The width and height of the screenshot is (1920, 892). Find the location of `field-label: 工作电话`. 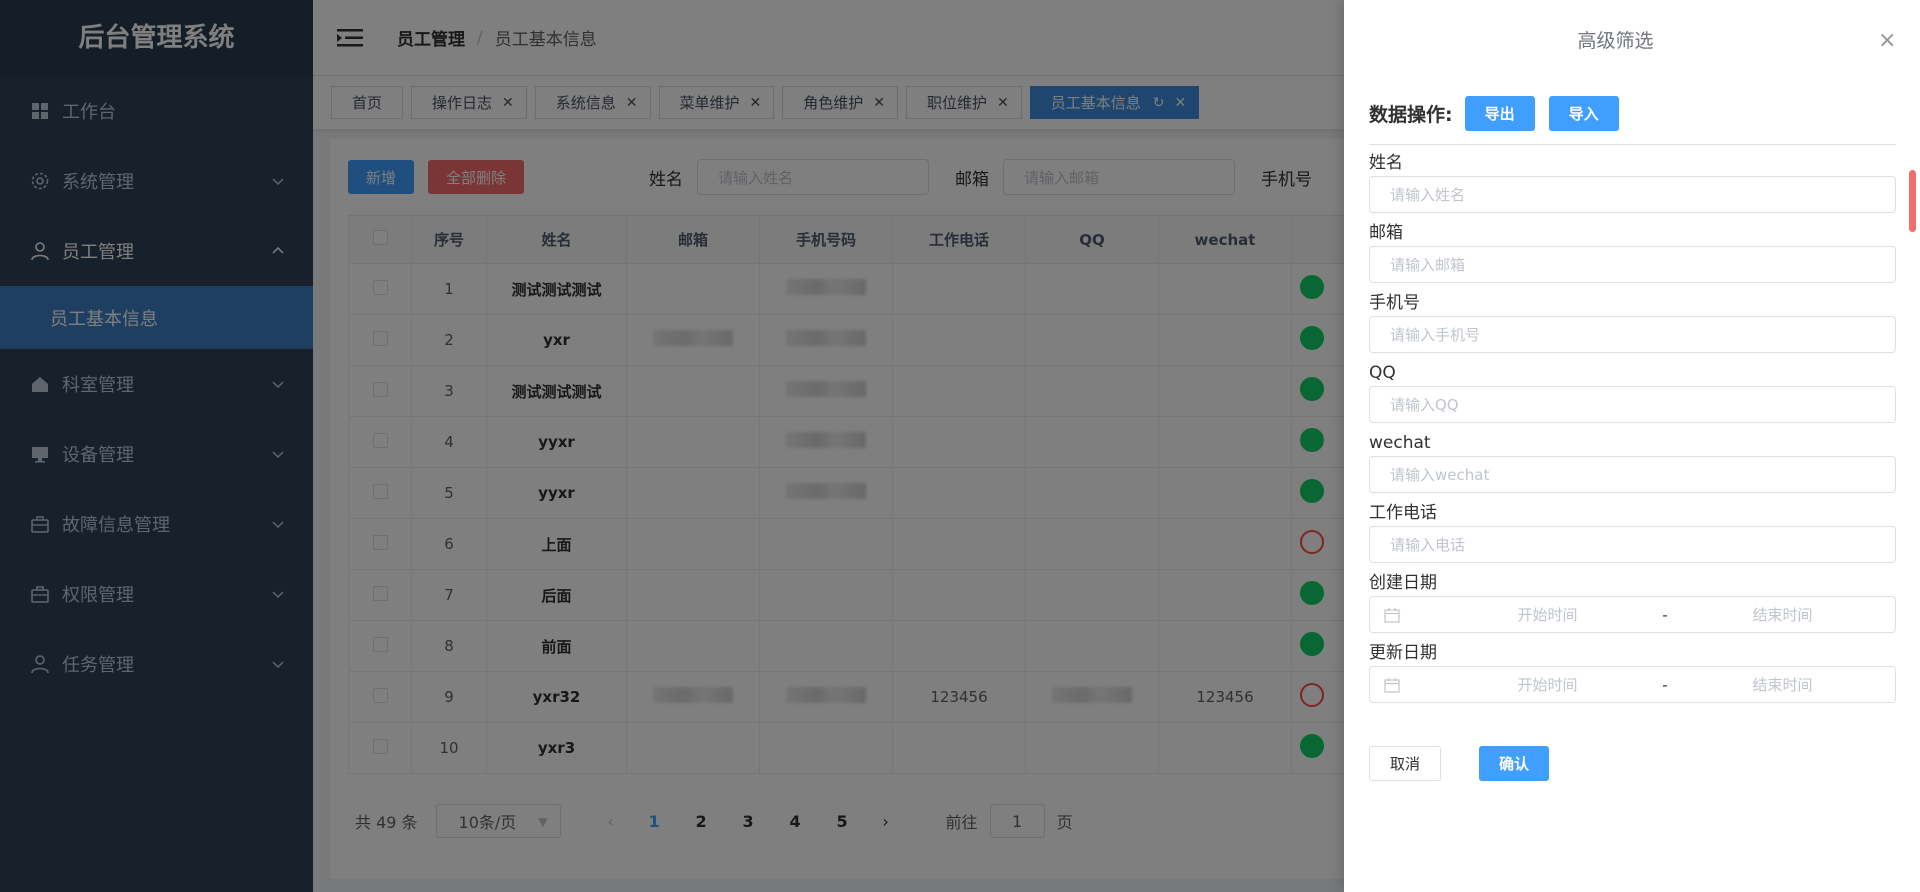

field-label: 工作电话 is located at coordinates (1403, 513).